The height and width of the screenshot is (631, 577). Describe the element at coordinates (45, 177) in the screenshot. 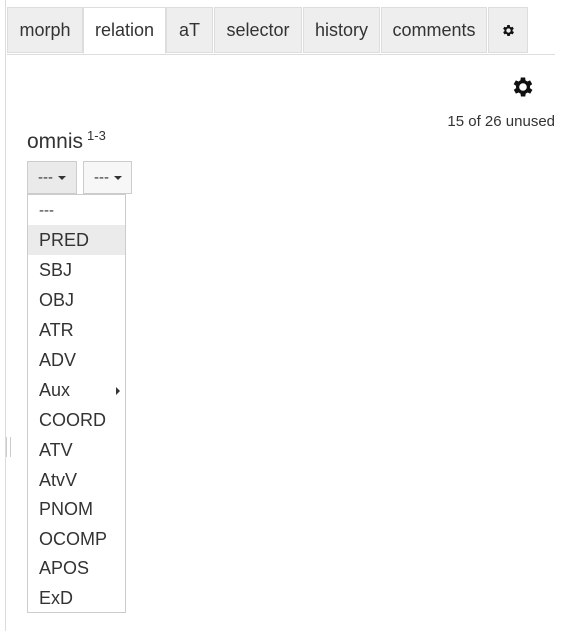

I see `relation-dropdown-value: ---` at that location.